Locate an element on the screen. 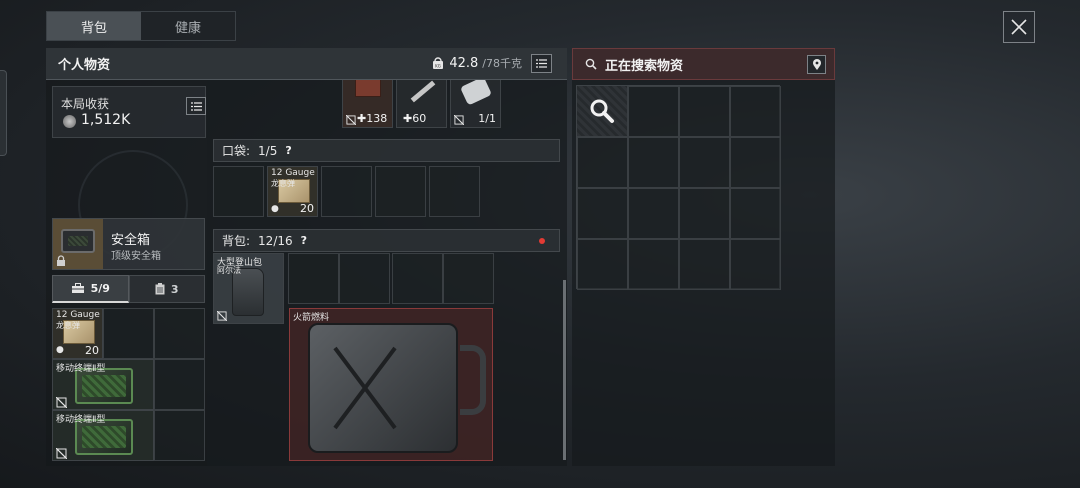  pocket-help-button: ? is located at coordinates (288, 150).